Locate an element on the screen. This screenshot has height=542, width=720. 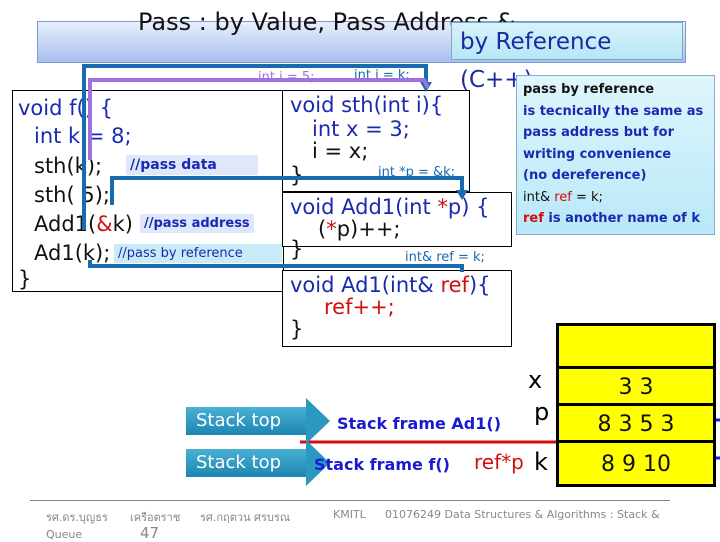
info-line: int& ref = k; is located at coordinates (563, 197).